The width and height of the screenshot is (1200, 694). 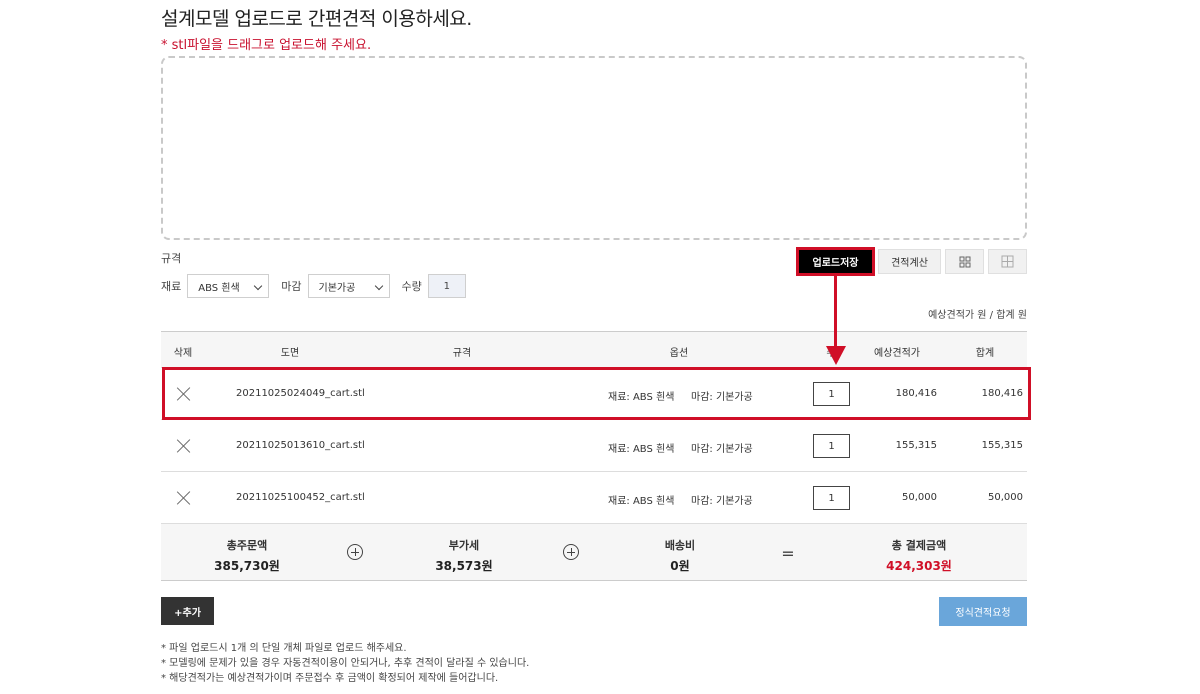 What do you see at coordinates (909, 261) in the screenshot?
I see `estimate-calc-button: 견적계산` at bounding box center [909, 261].